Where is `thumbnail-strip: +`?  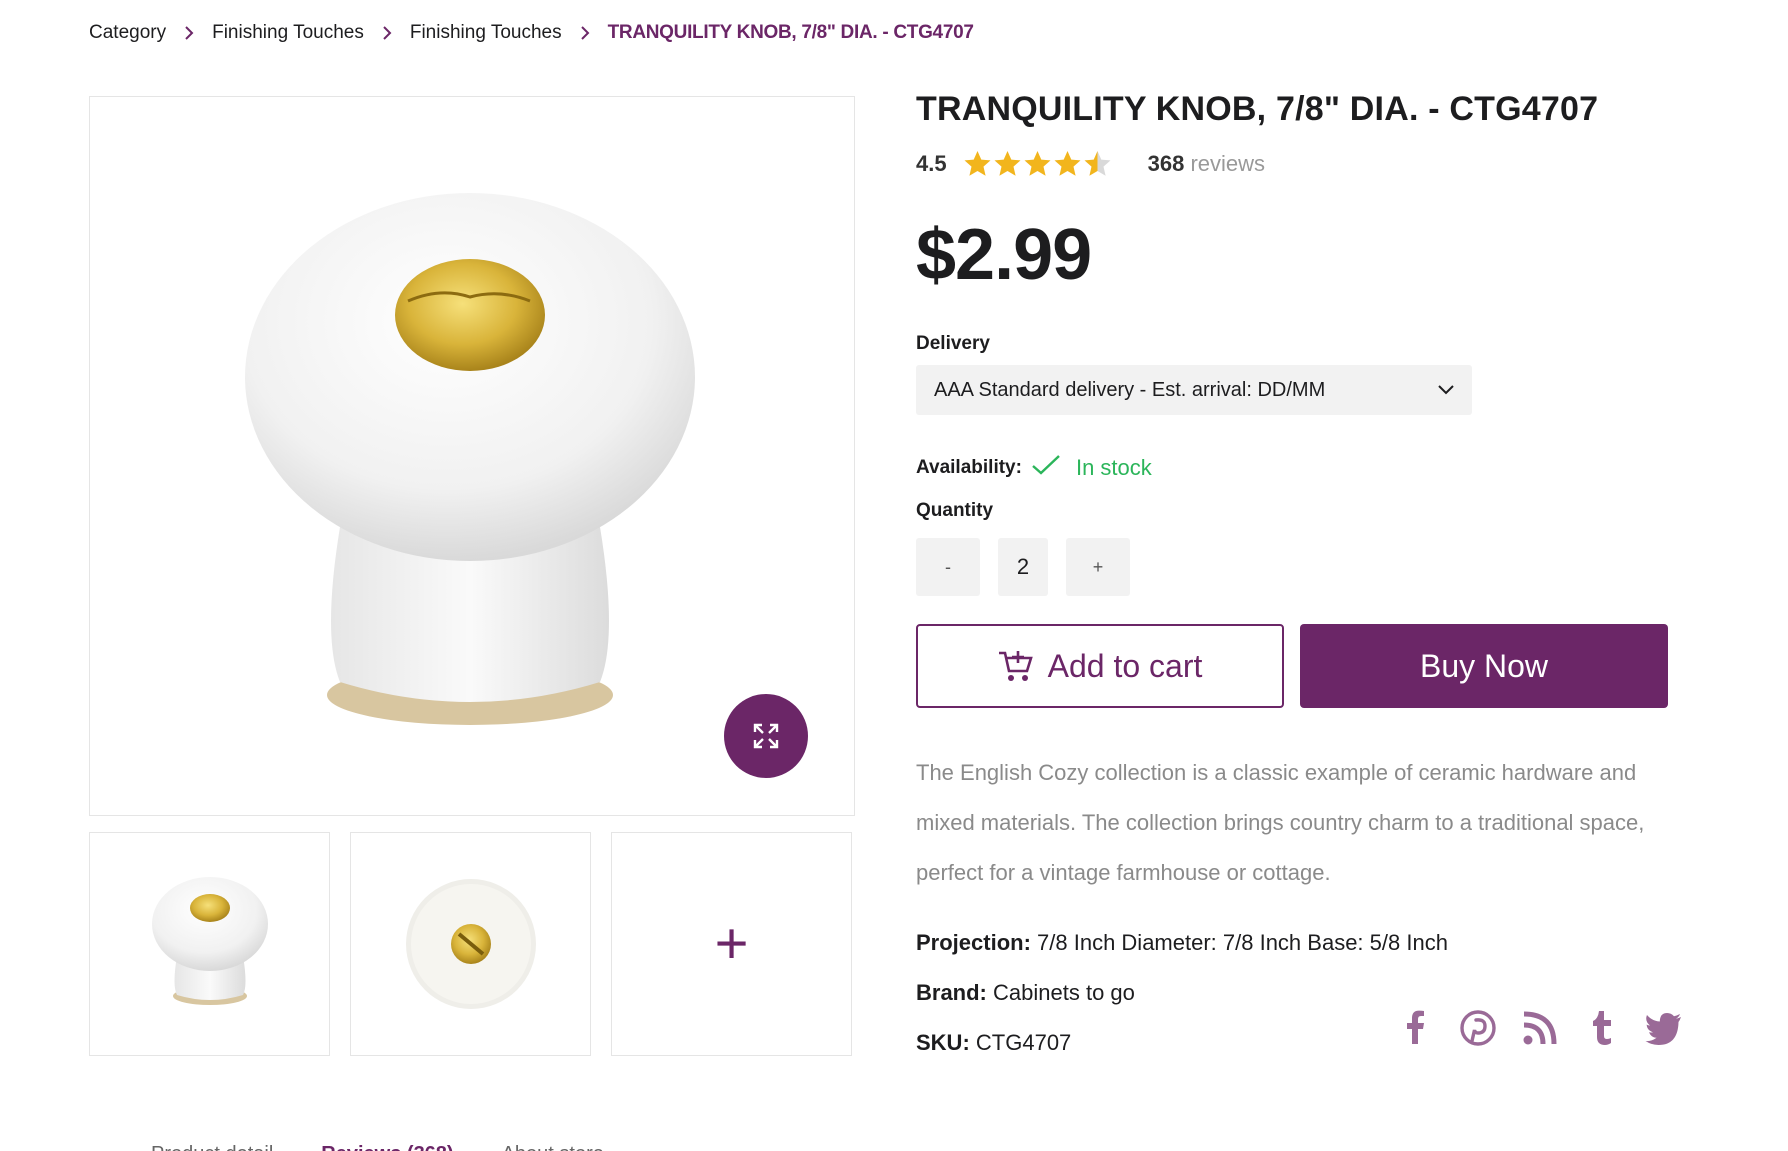
thumbnail-strip: + is located at coordinates (470, 944).